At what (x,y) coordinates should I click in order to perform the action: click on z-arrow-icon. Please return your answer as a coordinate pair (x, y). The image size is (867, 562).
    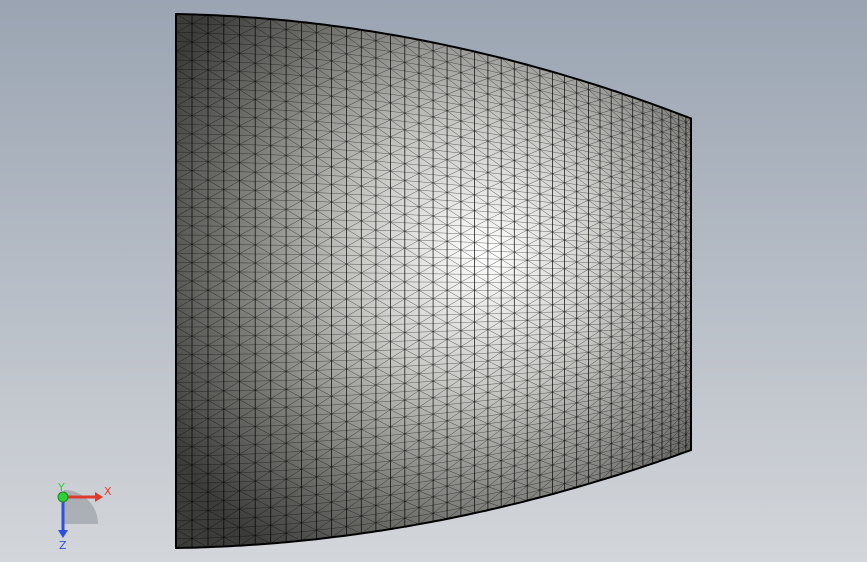
    Looking at the image, I should click on (63, 534).